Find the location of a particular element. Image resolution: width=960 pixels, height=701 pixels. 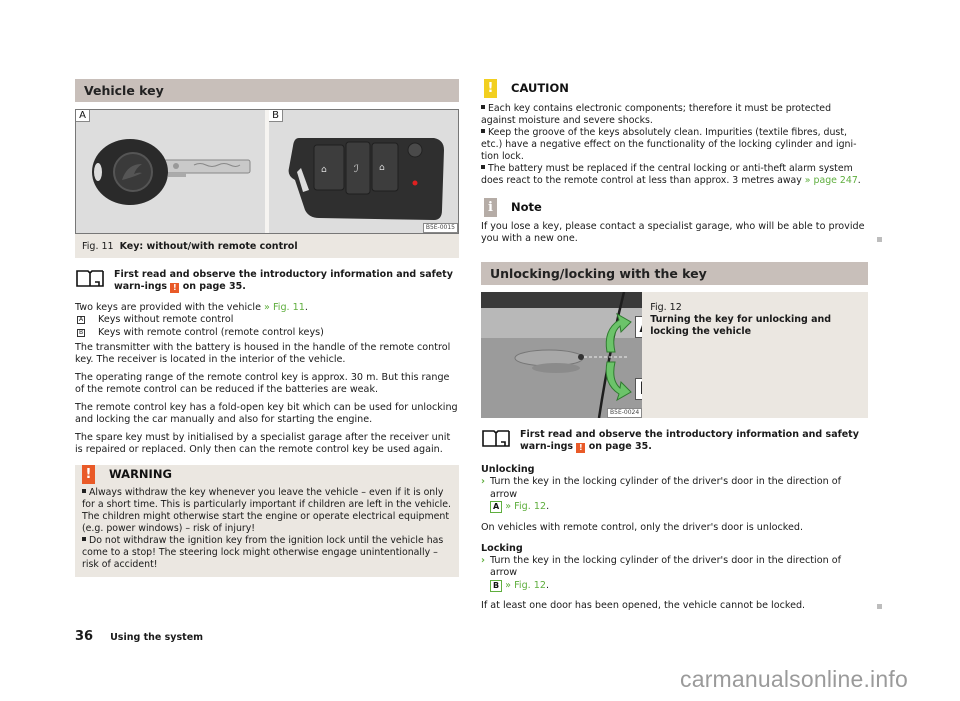

figure-11-image: A B ⌂ ℐ ⌂ B5E-0015 is located at coordinates (267, 171).